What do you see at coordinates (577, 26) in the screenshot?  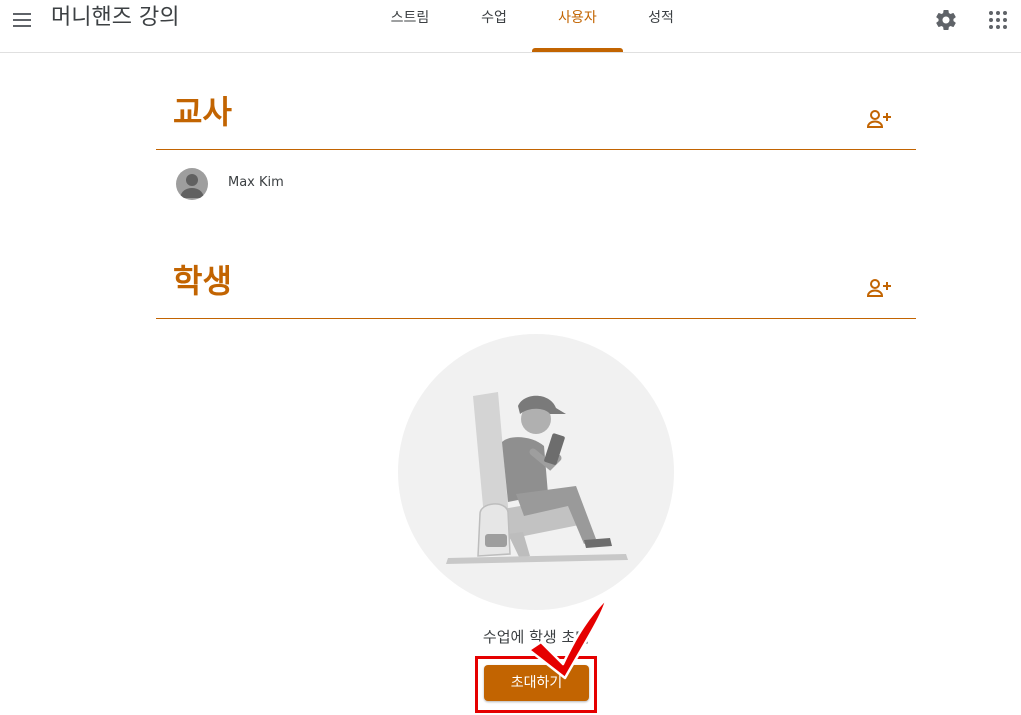 I see `tab-people: 사용자` at bounding box center [577, 26].